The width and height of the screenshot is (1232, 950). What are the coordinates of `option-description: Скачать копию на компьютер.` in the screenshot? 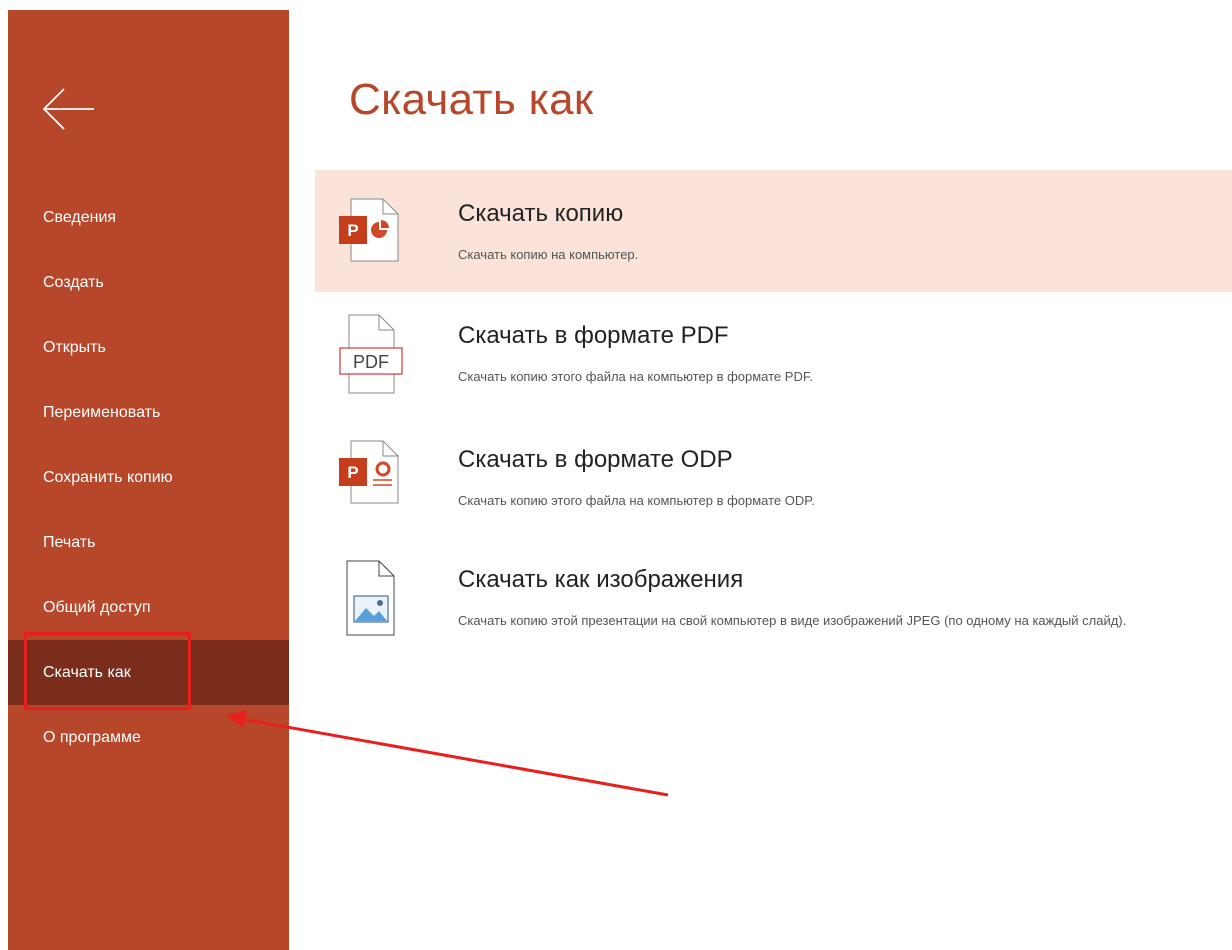 It's located at (548, 254).